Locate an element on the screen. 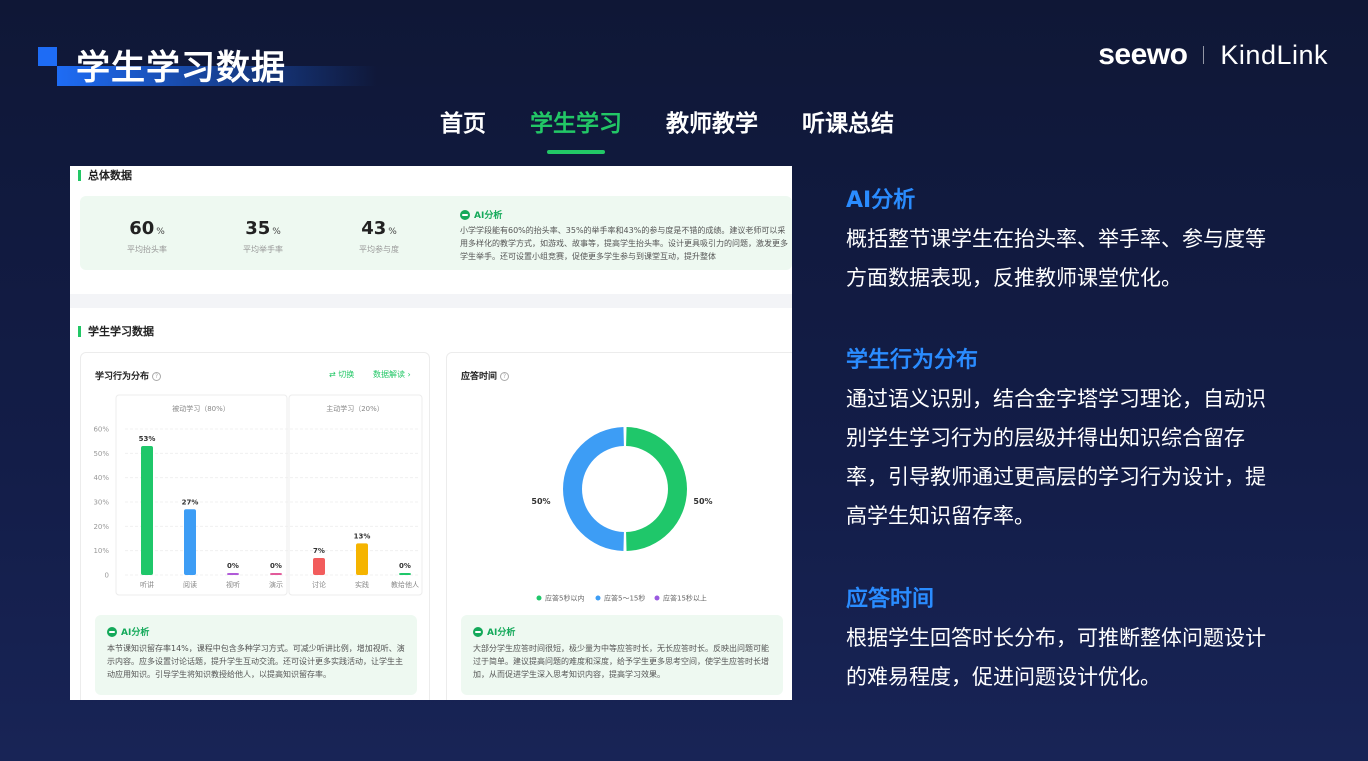 The height and width of the screenshot is (761, 1368). overall-section-title: 总体数据 is located at coordinates (105, 175).